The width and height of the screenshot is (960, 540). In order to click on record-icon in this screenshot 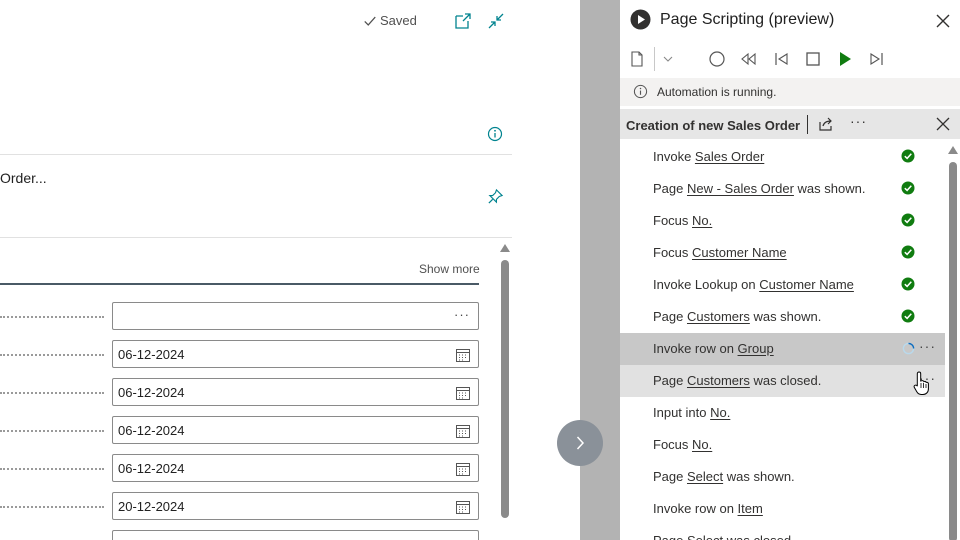, I will do `click(717, 59)`.